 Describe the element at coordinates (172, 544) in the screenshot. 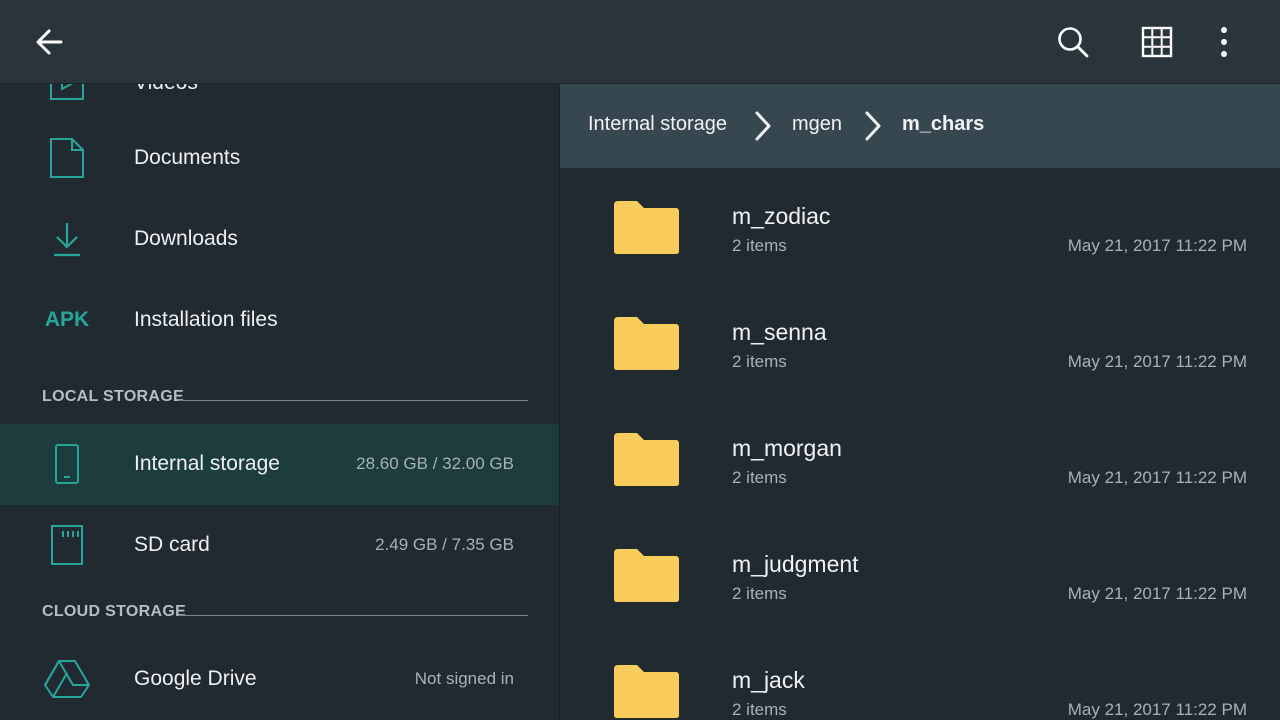

I see `sidebar-item-label: SD card` at that location.